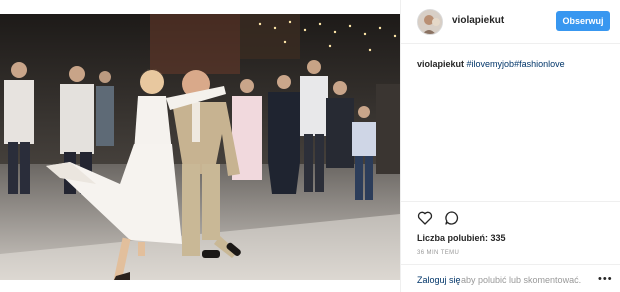 This screenshot has width=620, height=292. Describe the element at coordinates (438, 253) in the screenshot. I see `post-timestamp: 36 MIN TEMU` at that location.